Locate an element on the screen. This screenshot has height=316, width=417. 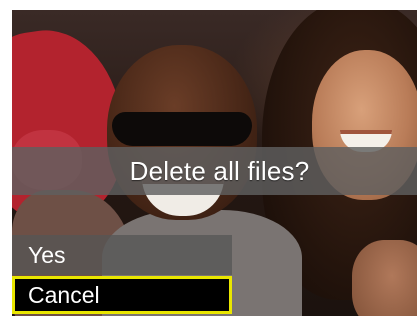
yes-option: Yes is located at coordinates (122, 255).